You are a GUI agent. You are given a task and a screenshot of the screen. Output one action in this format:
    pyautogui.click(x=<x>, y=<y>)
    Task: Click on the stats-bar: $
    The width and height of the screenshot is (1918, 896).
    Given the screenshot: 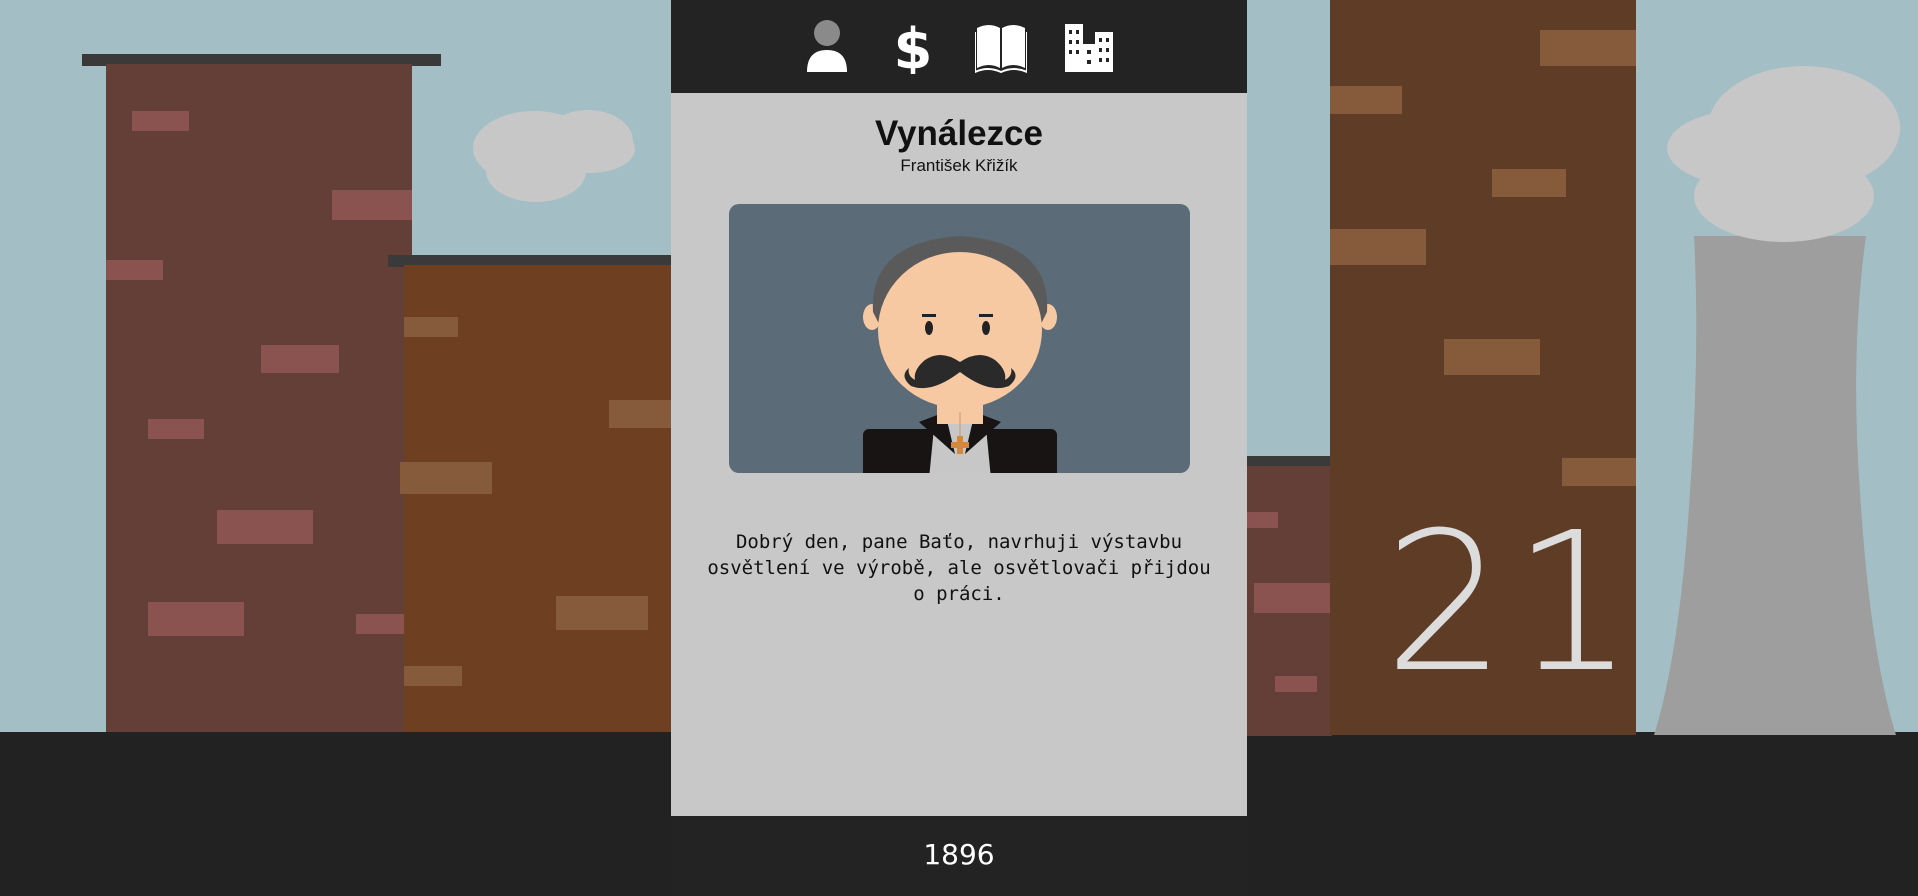 What is the action you would take?
    pyautogui.click(x=959, y=46)
    